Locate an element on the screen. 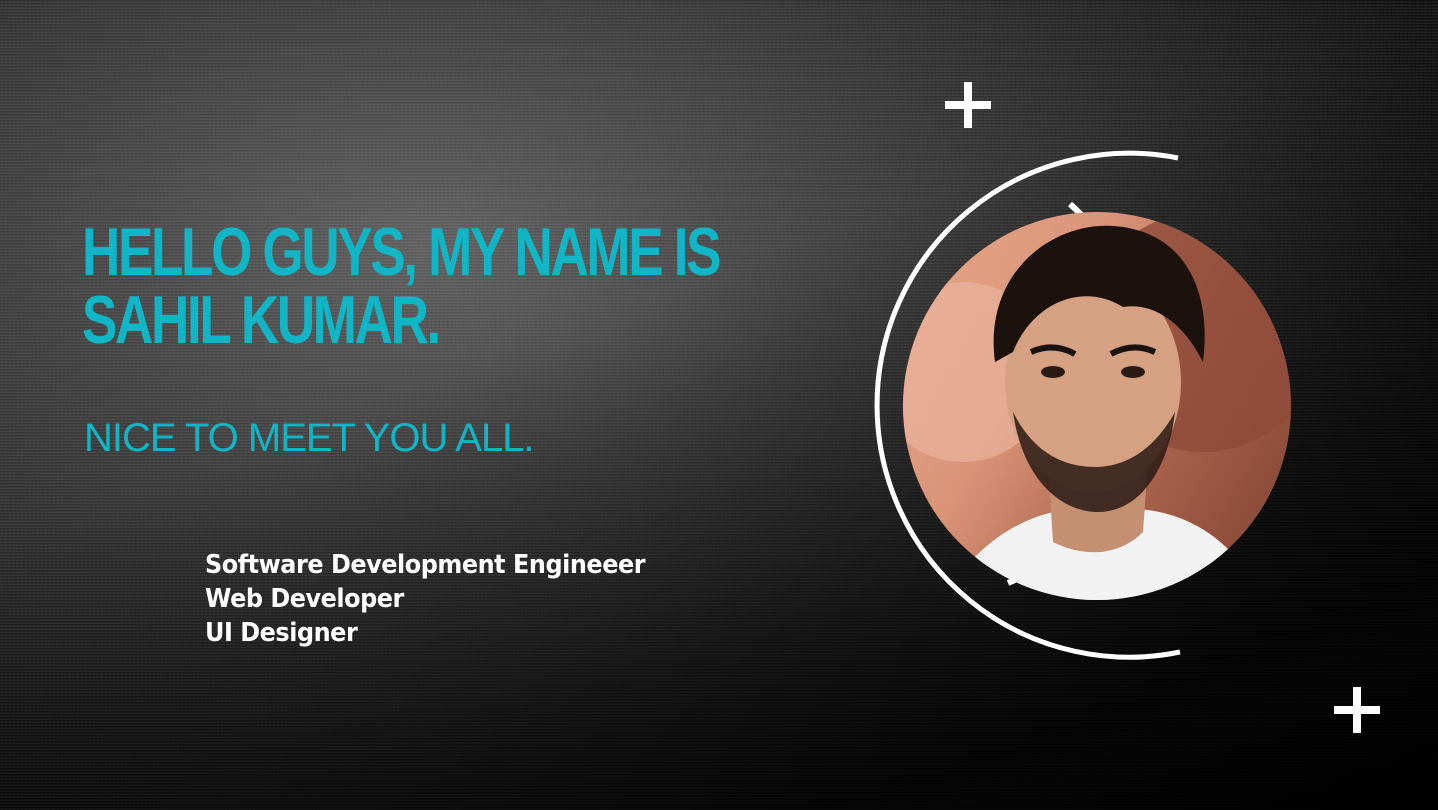 The width and height of the screenshot is (1438, 810). role-item: Software Development Engineeer is located at coordinates (425, 565).